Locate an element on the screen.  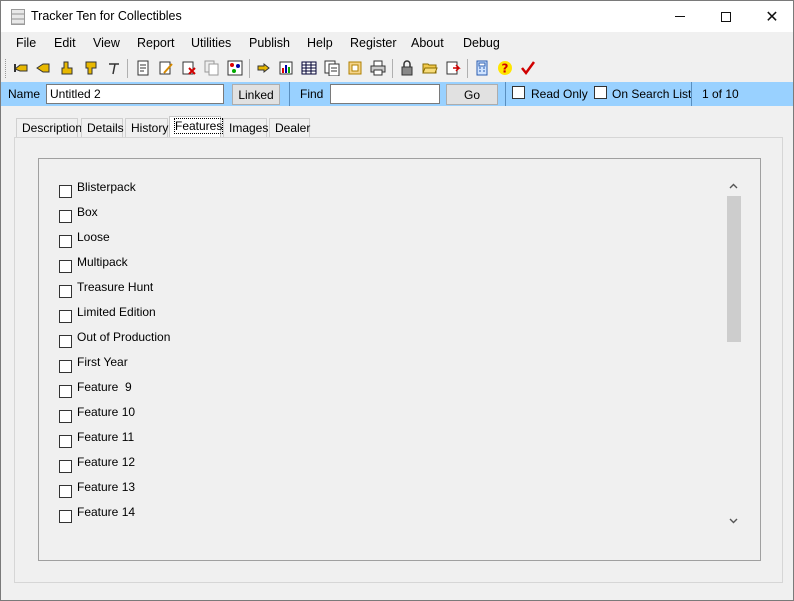
report-icon is located at coordinates (286, 68).